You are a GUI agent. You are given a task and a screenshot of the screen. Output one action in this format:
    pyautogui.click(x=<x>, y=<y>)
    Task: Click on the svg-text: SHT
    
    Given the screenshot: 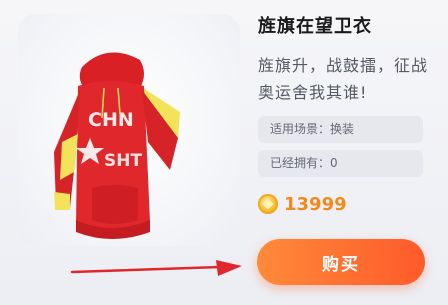 What is the action you would take?
    pyautogui.click(x=123, y=161)
    